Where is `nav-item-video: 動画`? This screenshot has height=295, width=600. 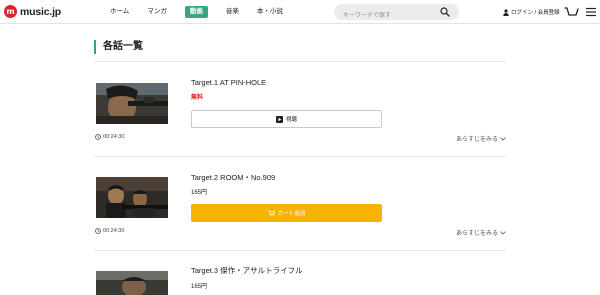 nav-item-video: 動画 is located at coordinates (196, 12).